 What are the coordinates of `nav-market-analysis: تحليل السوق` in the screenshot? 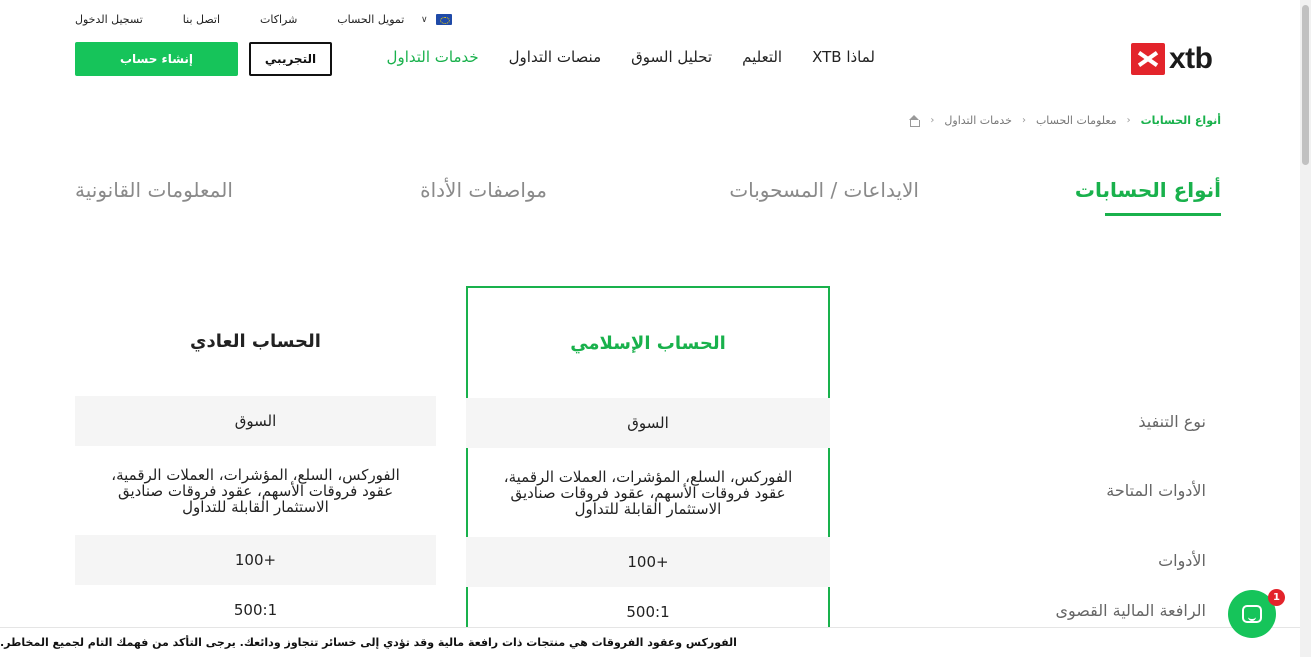 It's located at (671, 57).